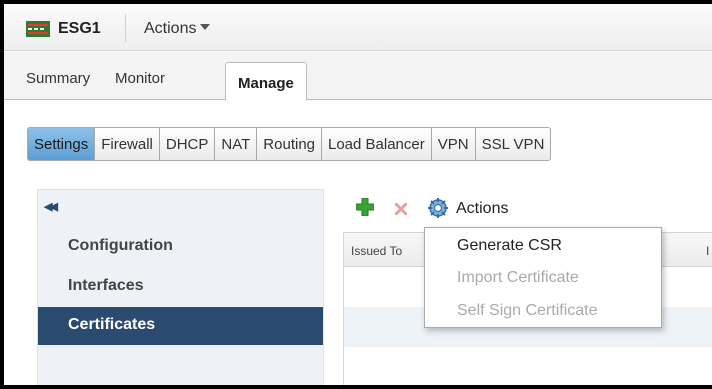 The width and height of the screenshot is (712, 389). I want to click on nav-item-interfaces: Interfaces, so click(180, 287).